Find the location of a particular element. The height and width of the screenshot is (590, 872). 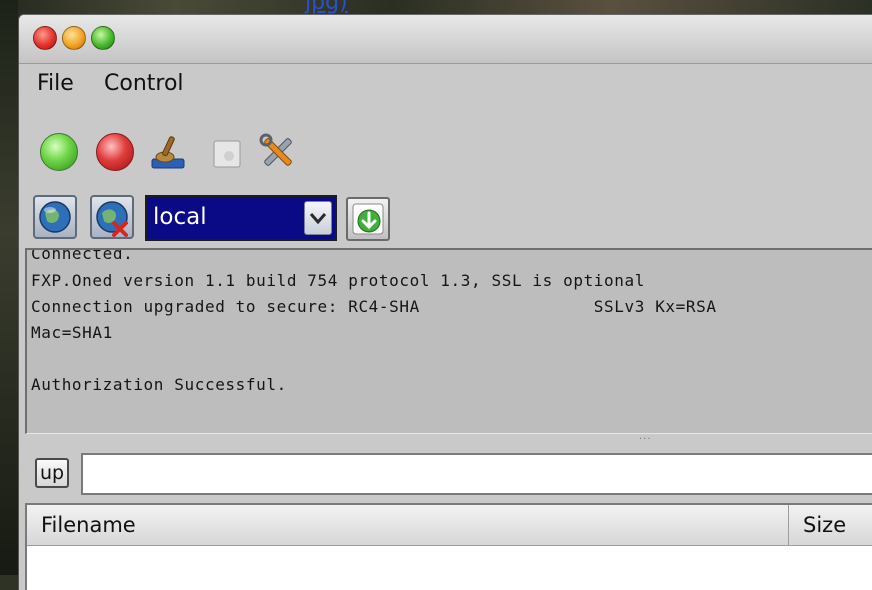

chevron-down-icon is located at coordinates (318, 218).